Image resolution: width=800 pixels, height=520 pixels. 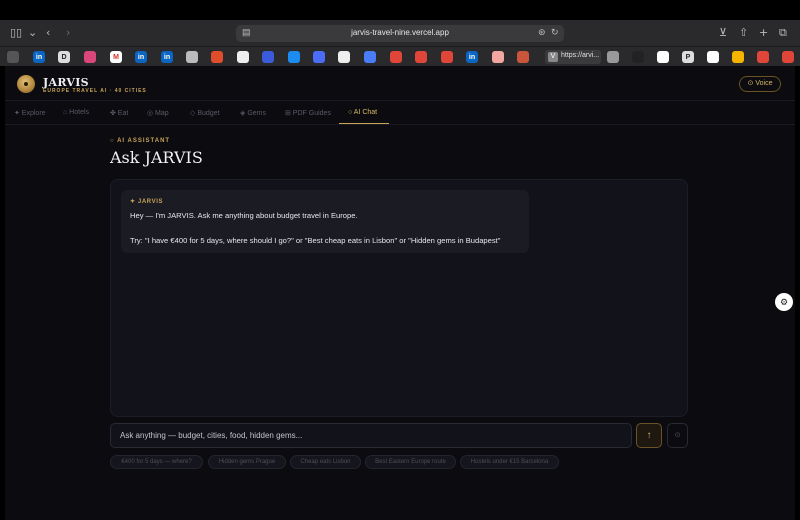 What do you see at coordinates (247, 462) in the screenshot?
I see `suggestion-chip: Hidden gems Prague` at bounding box center [247, 462].